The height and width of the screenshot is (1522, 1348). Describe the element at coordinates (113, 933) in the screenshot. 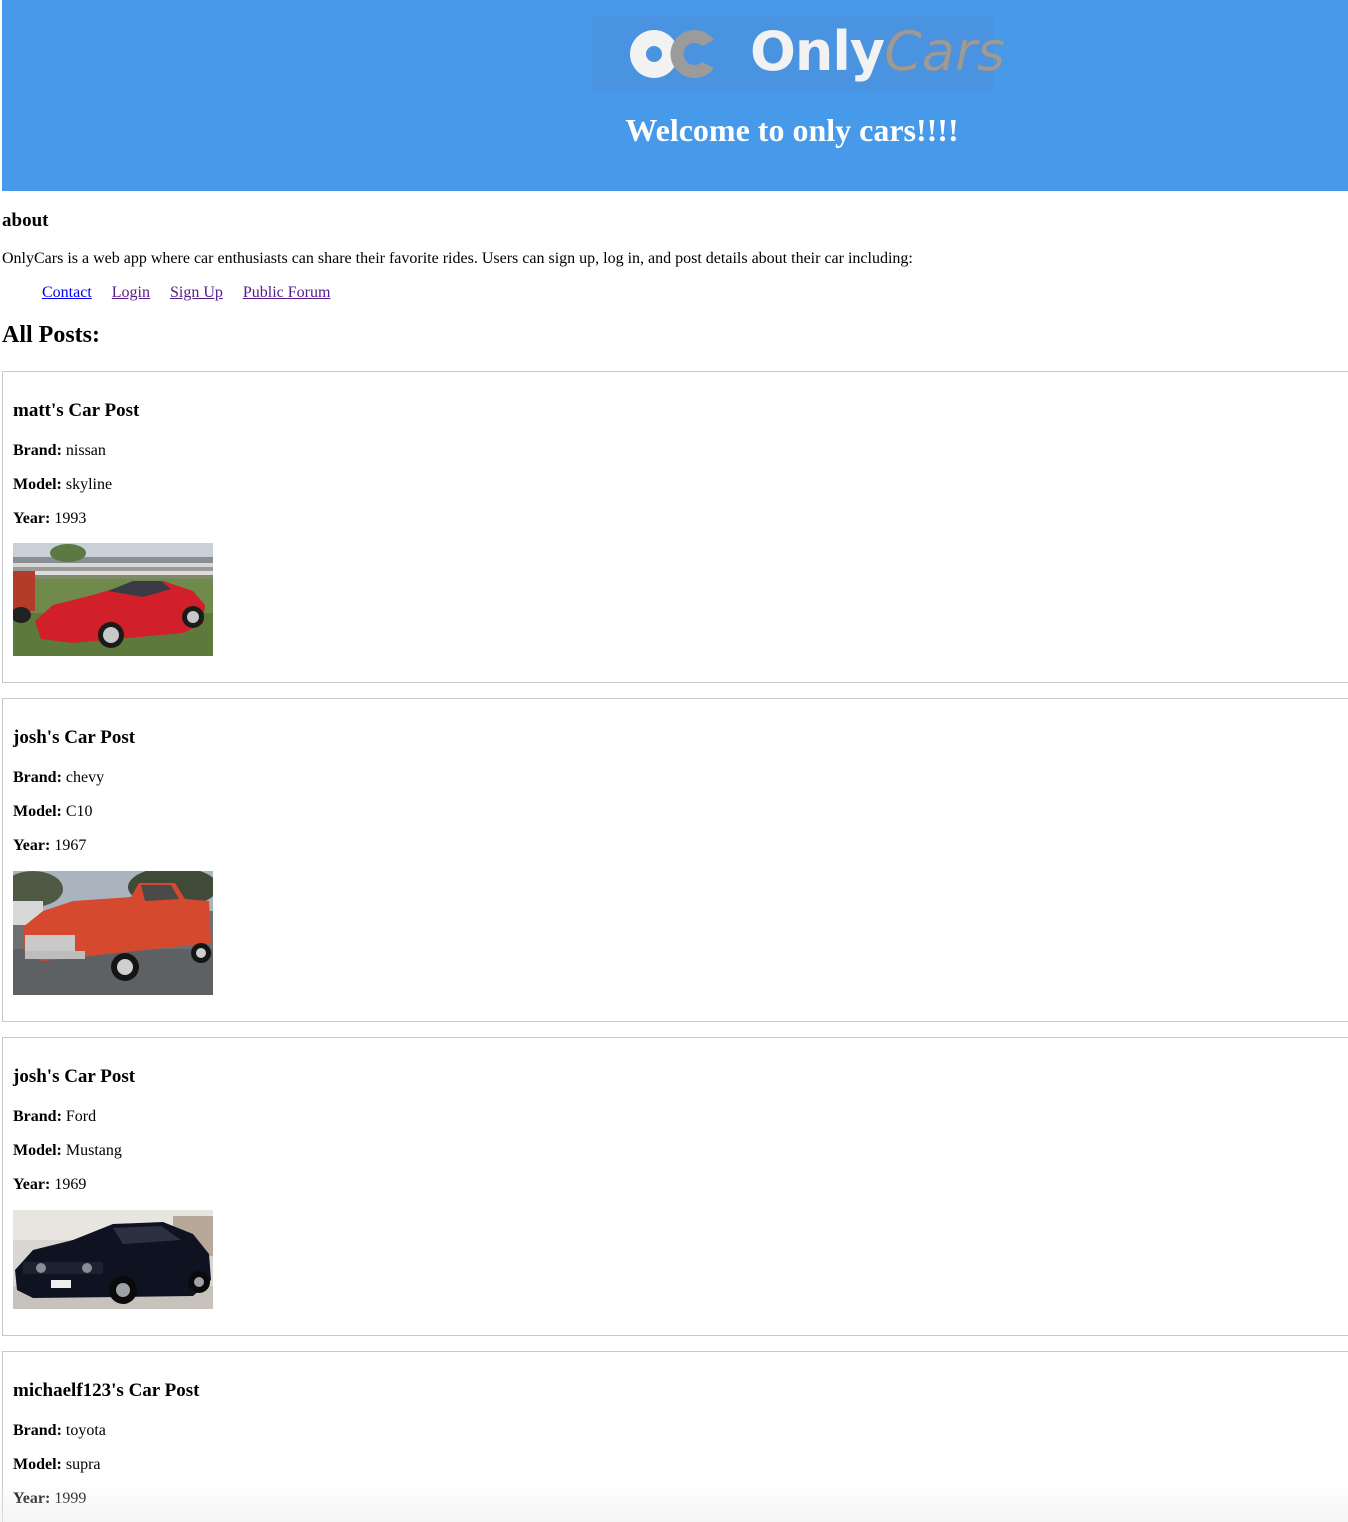

I see `car-image-orange-pickup-truck` at that location.